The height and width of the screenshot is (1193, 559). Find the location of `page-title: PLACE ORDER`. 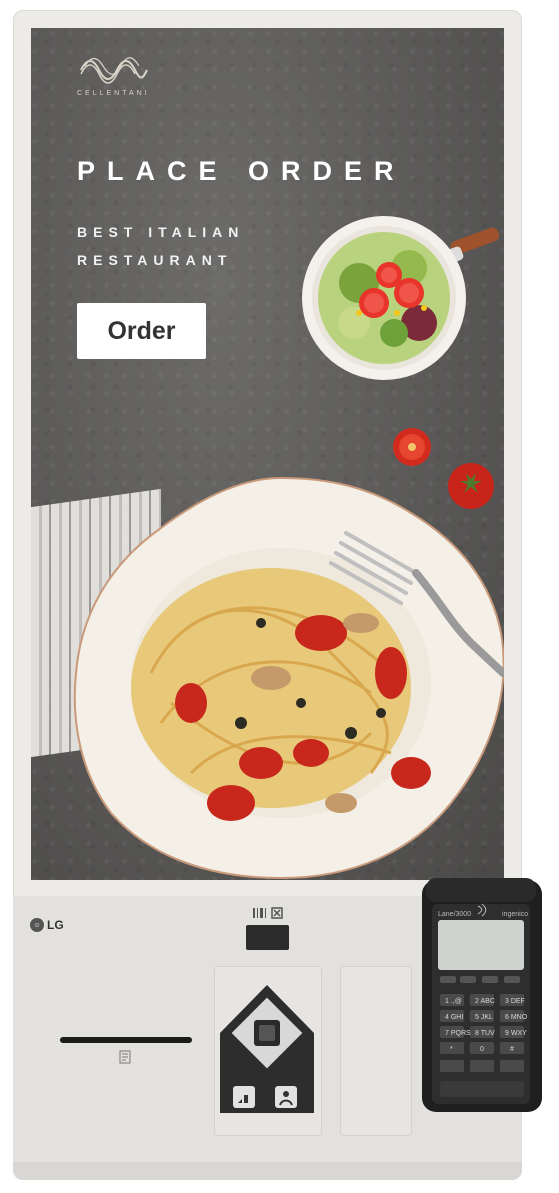

page-title: PLACE ORDER is located at coordinates (241, 171).